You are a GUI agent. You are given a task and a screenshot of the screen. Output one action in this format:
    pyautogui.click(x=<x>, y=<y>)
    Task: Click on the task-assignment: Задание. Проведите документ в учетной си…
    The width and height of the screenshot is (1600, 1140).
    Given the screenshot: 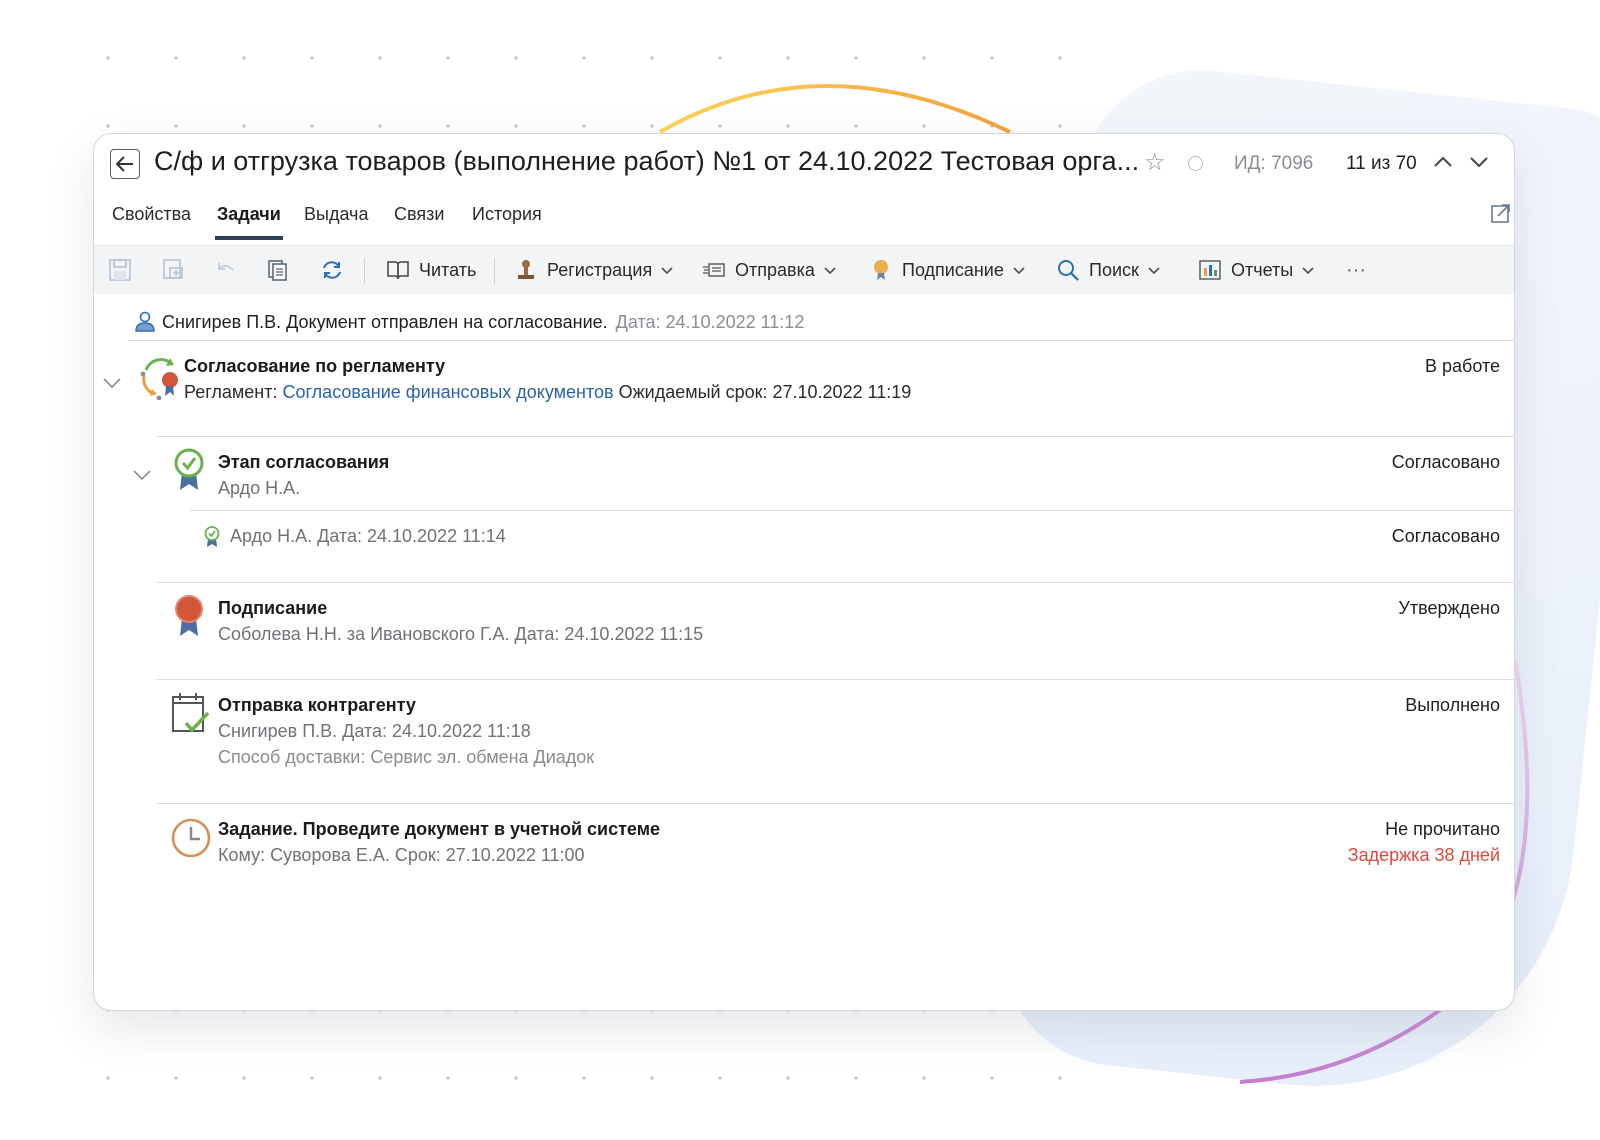 What is the action you would take?
    pyautogui.click(x=804, y=853)
    